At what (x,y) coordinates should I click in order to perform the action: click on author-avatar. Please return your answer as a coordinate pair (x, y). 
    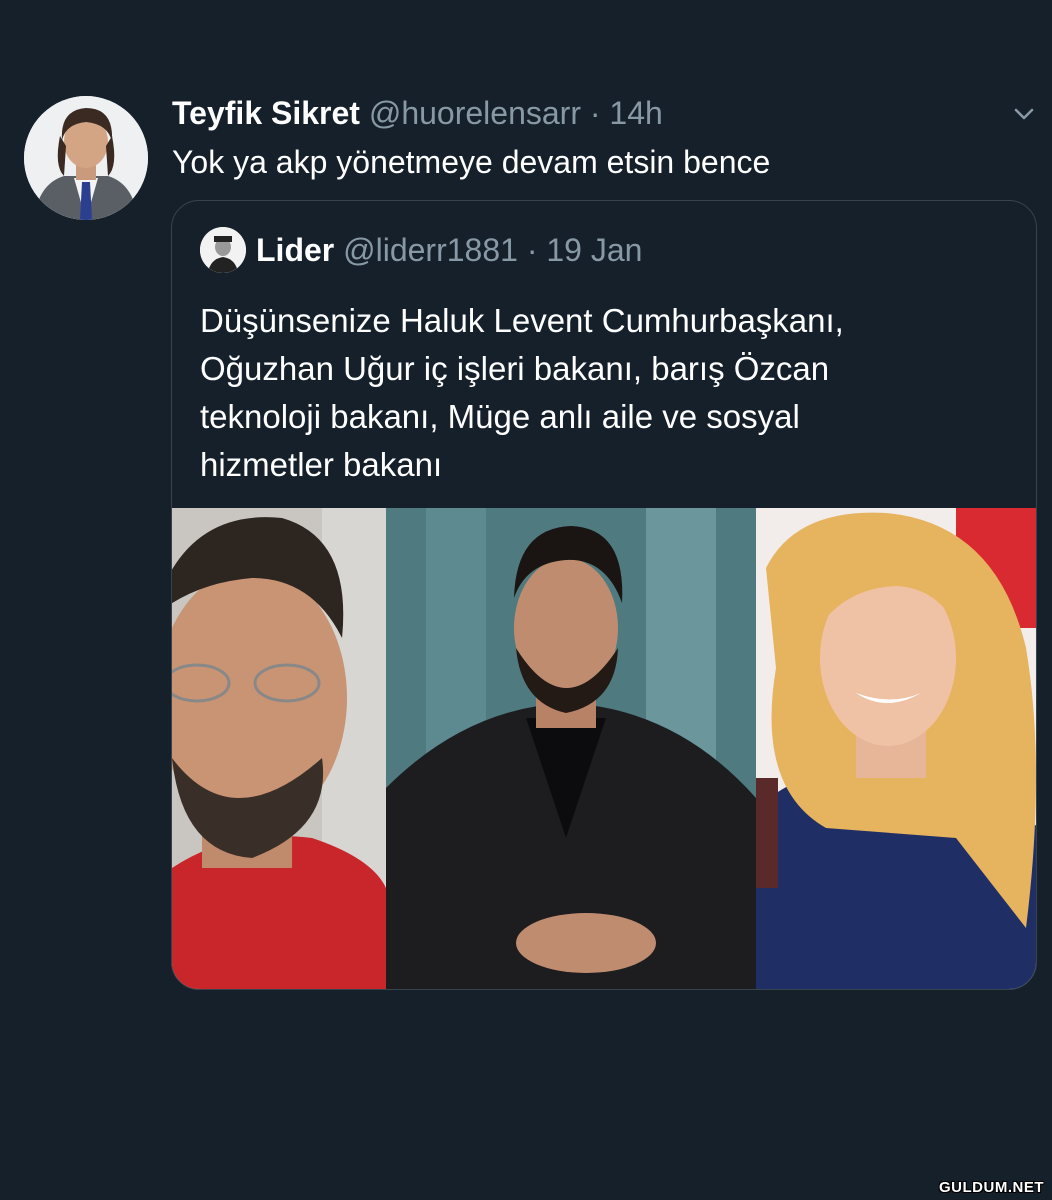
    Looking at the image, I should click on (86, 158).